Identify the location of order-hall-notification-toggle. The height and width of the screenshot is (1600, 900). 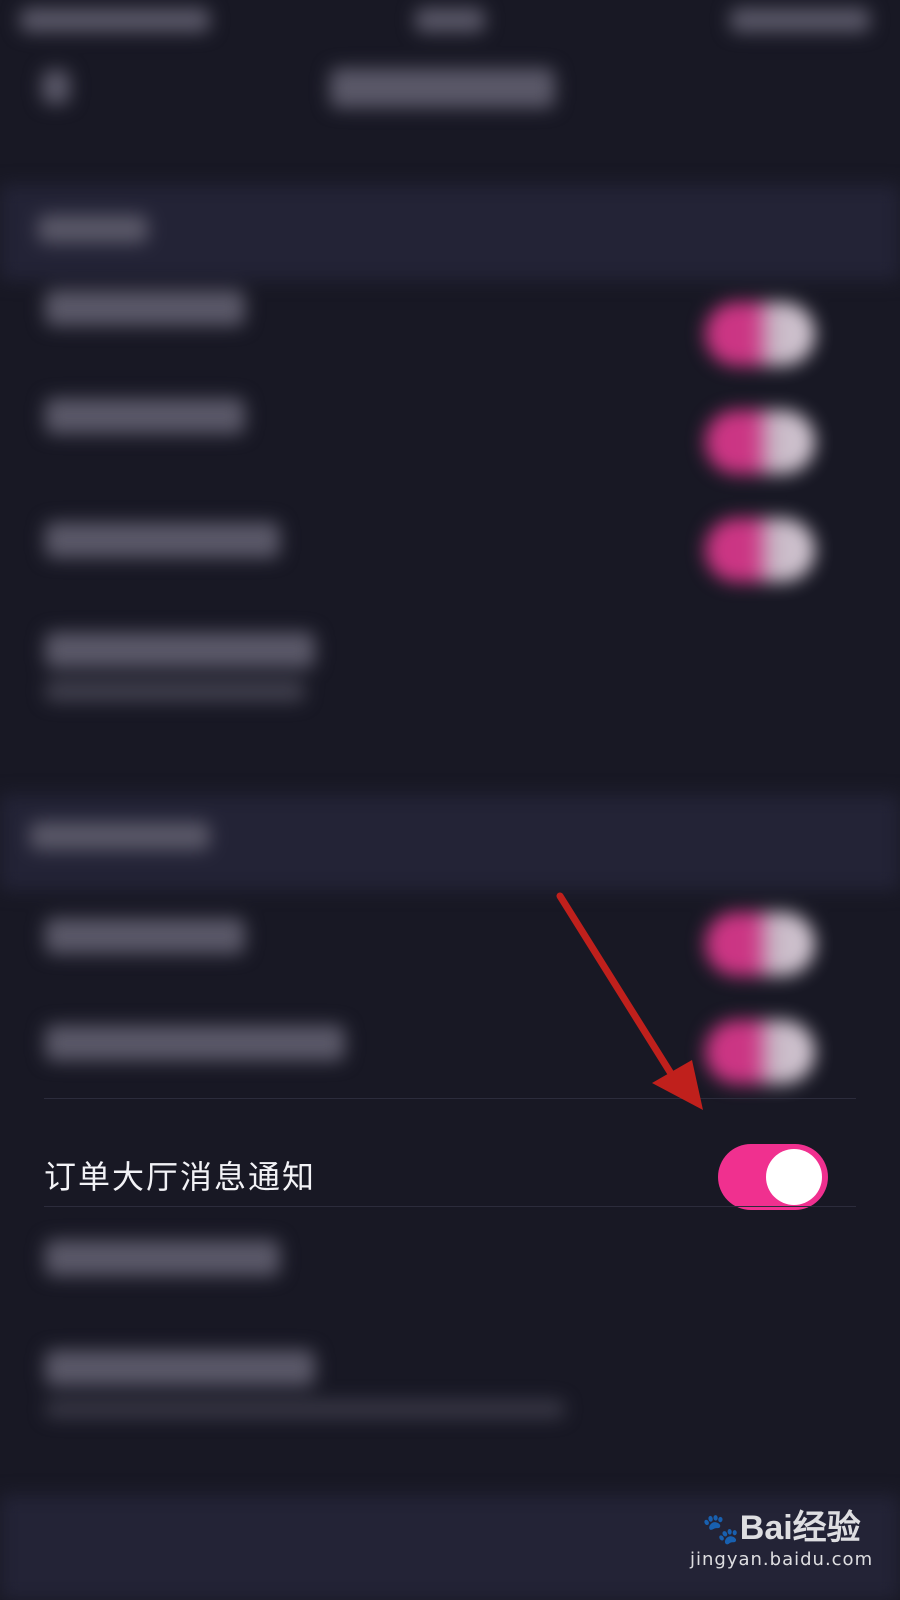
(773, 1177).